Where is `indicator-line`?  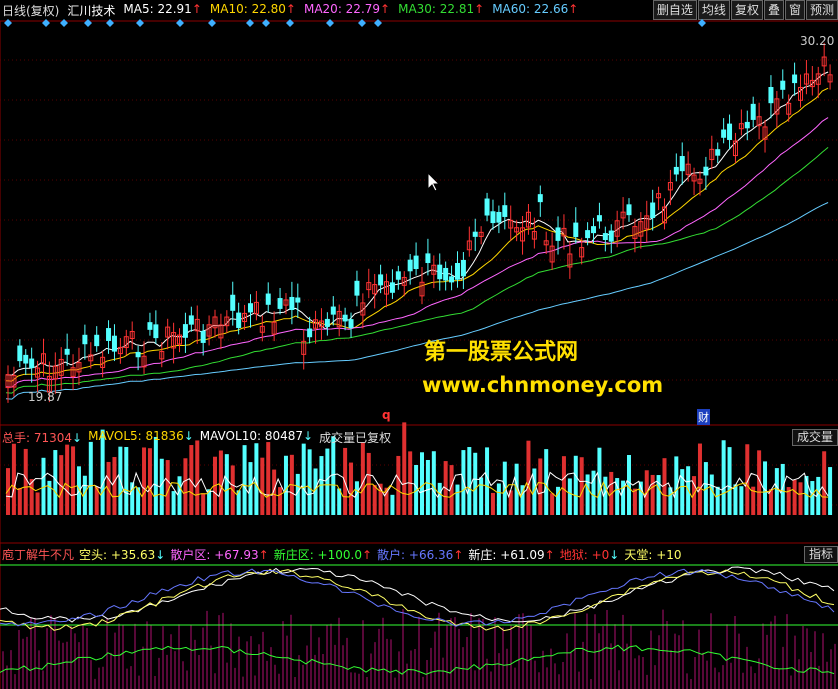 indicator-line is located at coordinates (417, 594).